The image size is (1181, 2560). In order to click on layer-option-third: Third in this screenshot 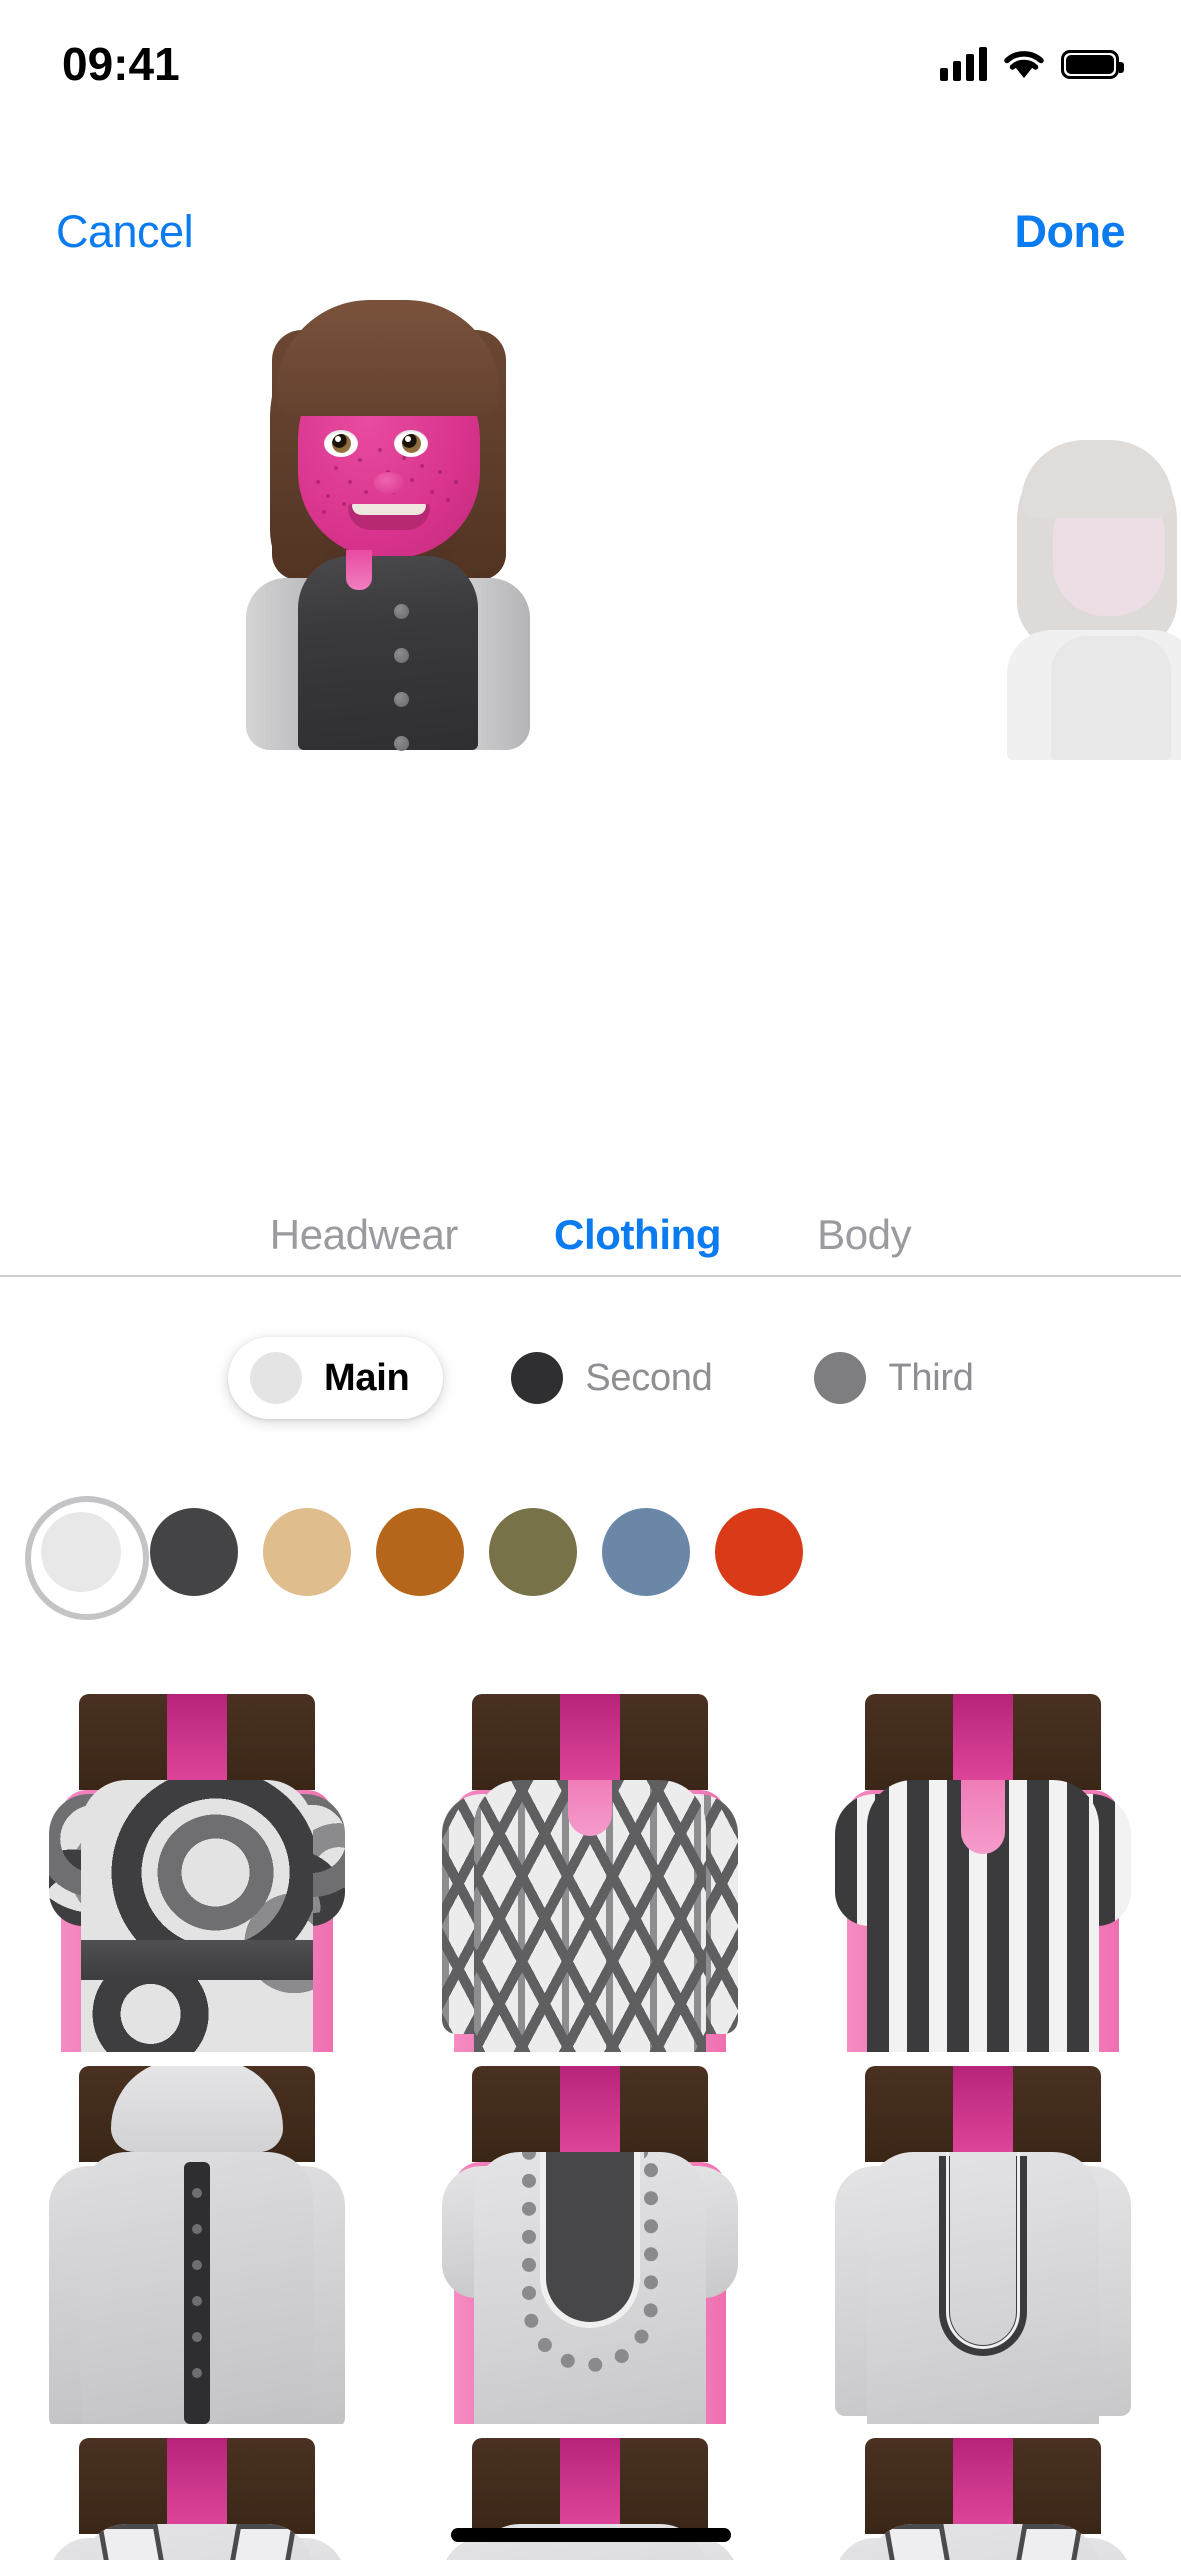, I will do `click(899, 1378)`.